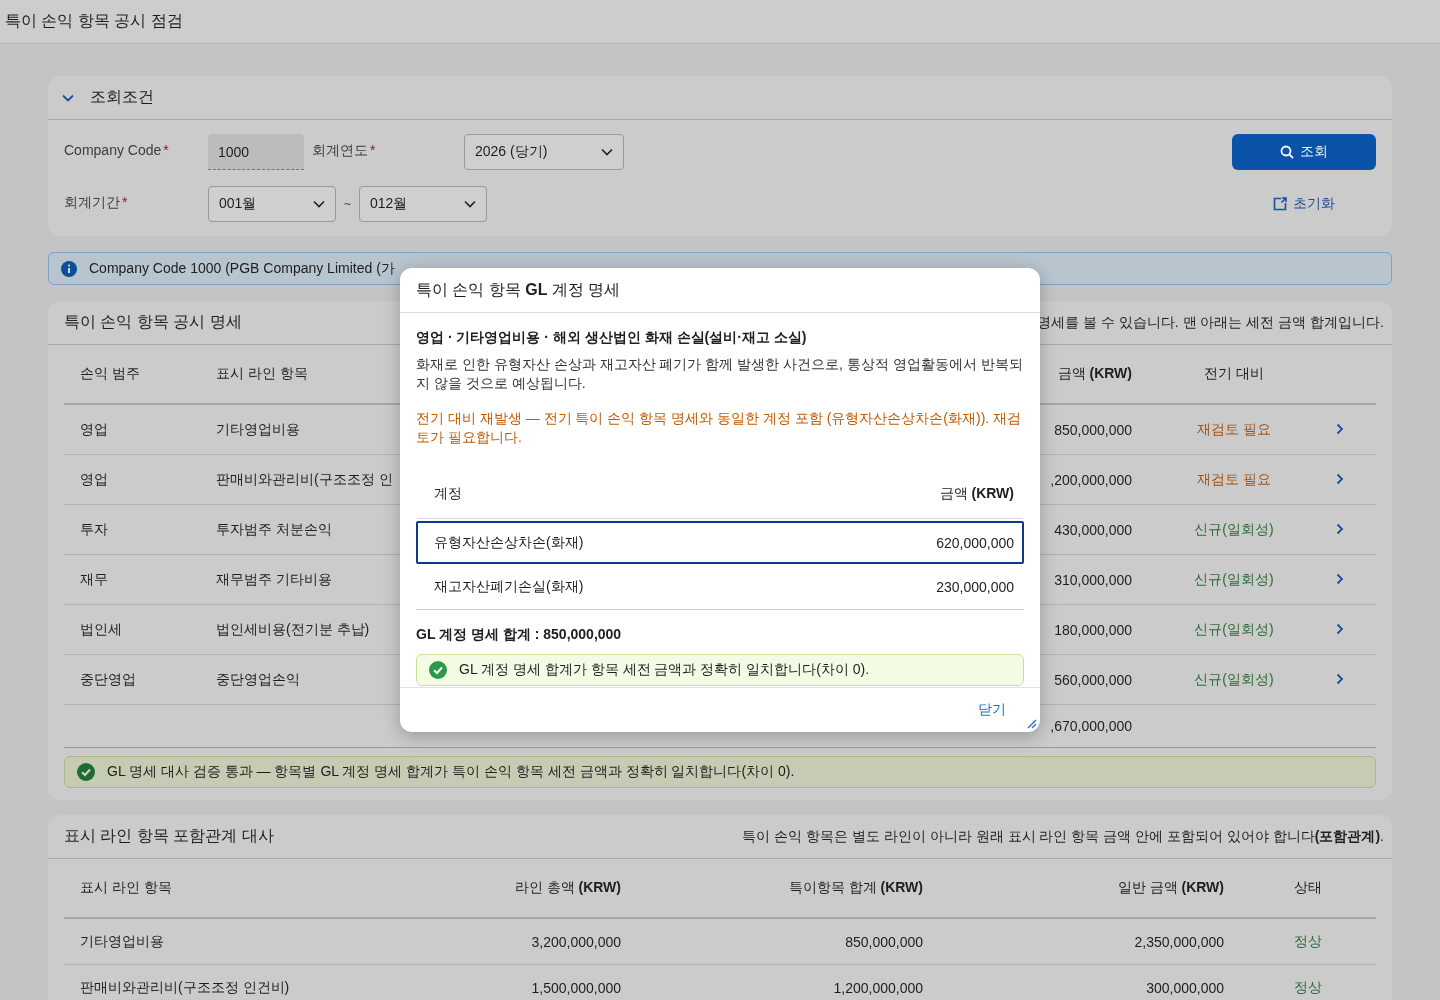 The height and width of the screenshot is (1000, 1440). Describe the element at coordinates (96, 202) in the screenshot. I see `field-label: 회계기간*` at that location.